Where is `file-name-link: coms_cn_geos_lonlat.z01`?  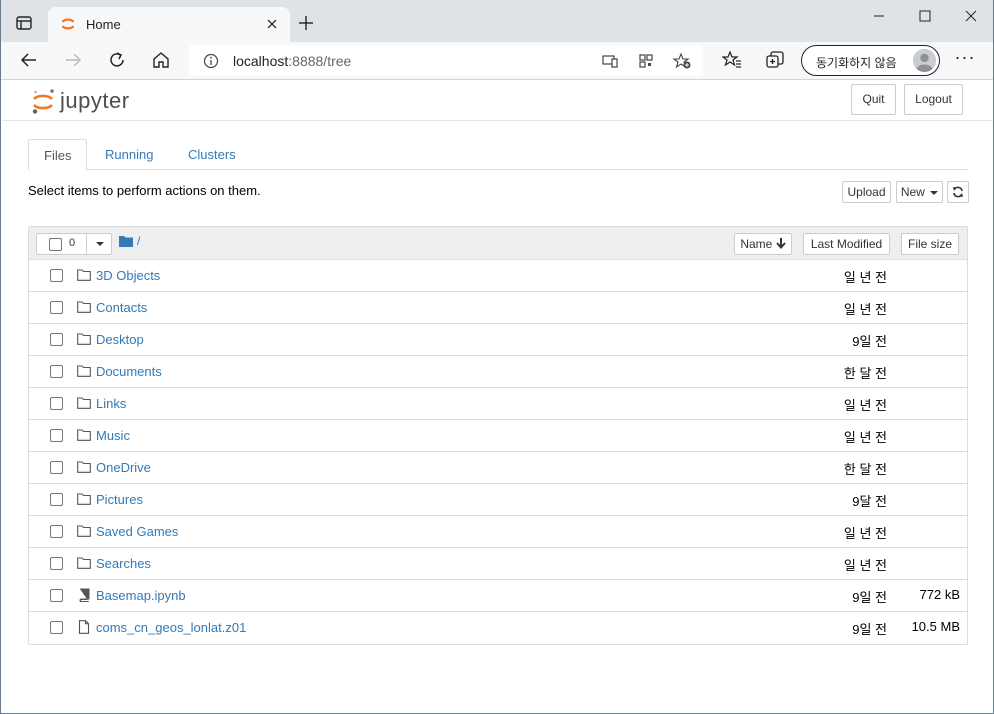
file-name-link: coms_cn_geos_lonlat.z01 is located at coordinates (171, 627).